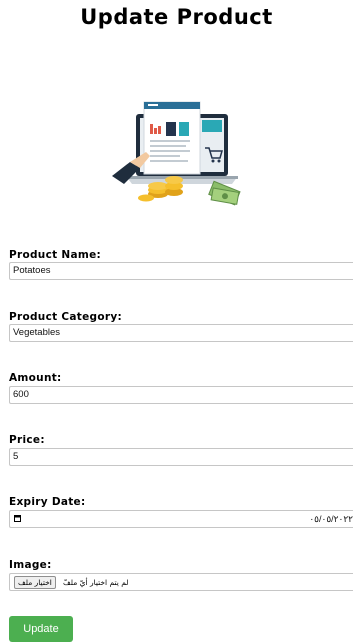 Image resolution: width=353 pixels, height=642 pixels. Describe the element at coordinates (27, 440) in the screenshot. I see `price-label: Price:` at that location.